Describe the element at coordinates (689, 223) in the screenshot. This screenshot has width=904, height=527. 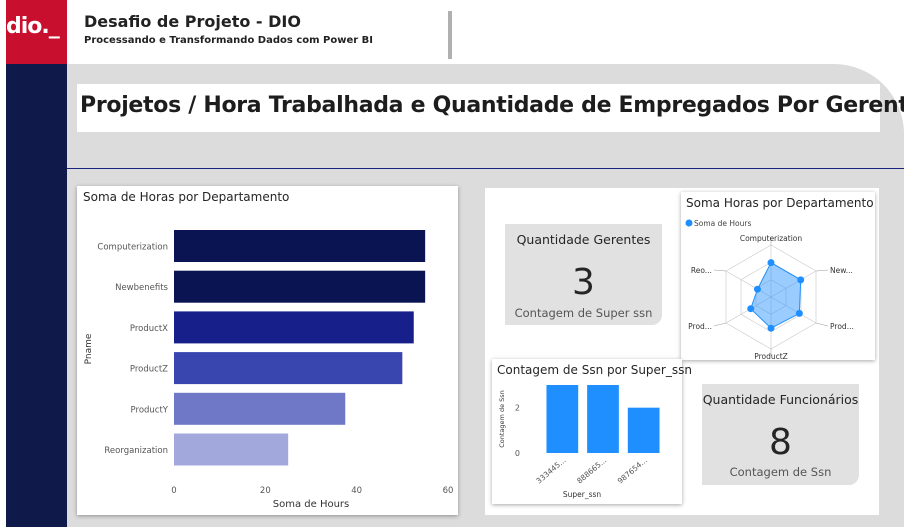
I see `legend-marker` at that location.